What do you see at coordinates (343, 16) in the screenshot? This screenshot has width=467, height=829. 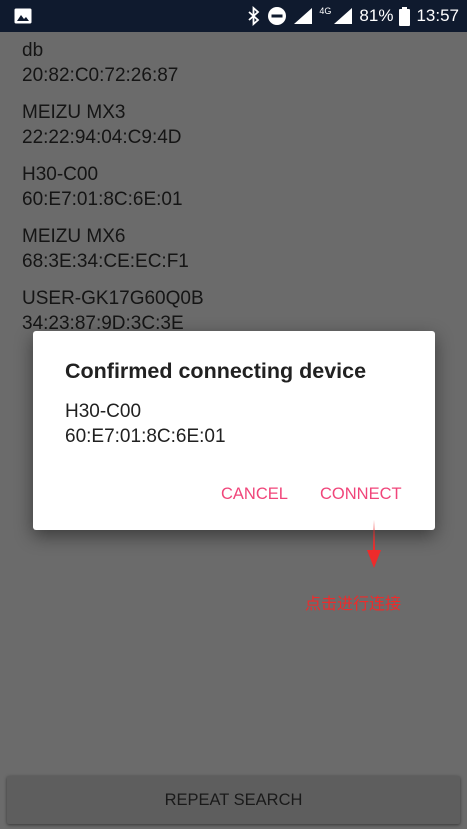 I see `cellular-signal-icon` at bounding box center [343, 16].